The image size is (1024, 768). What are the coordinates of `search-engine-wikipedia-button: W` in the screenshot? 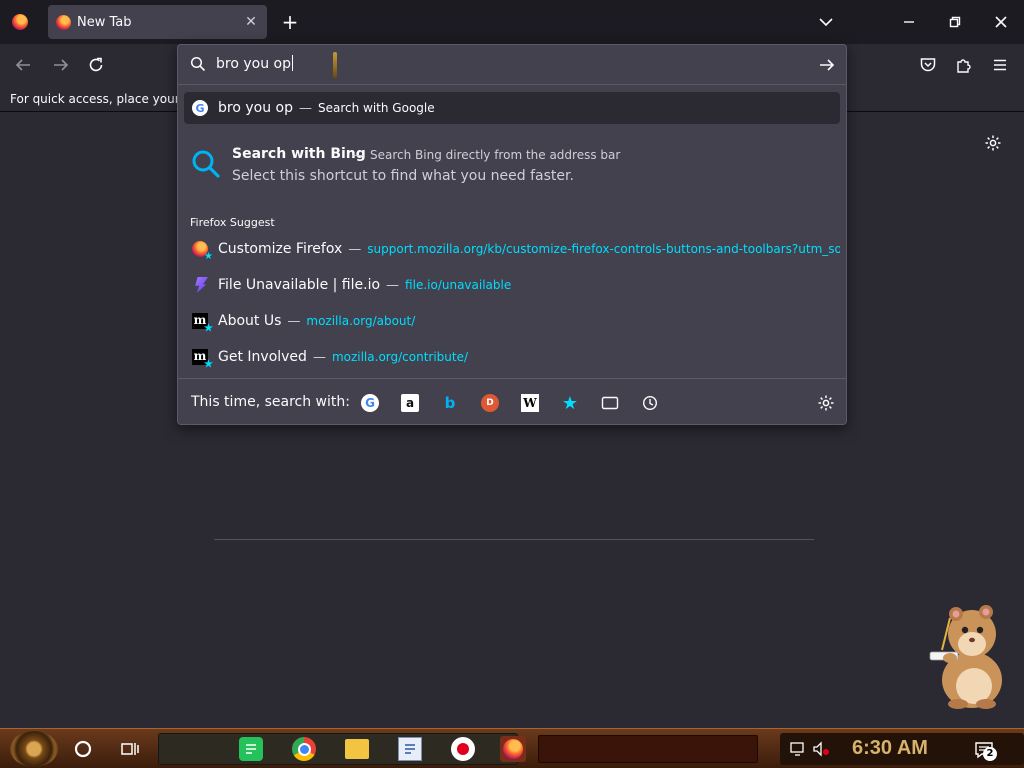 It's located at (530, 403).